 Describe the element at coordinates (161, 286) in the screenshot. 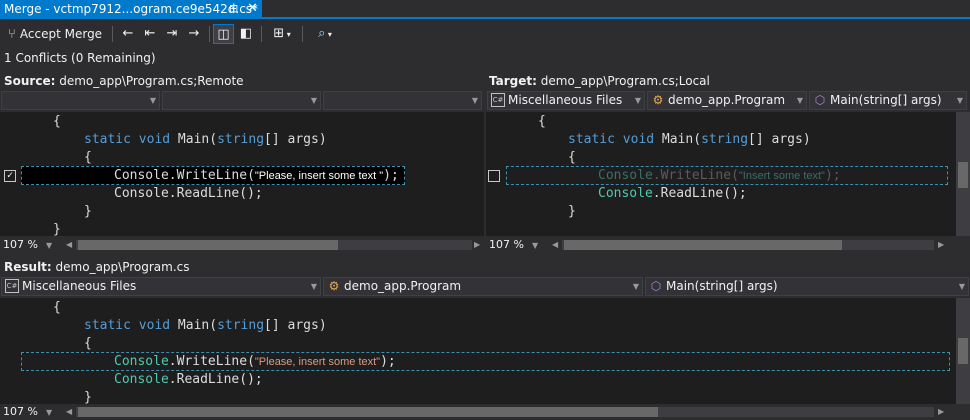

I see `result-project-dropdown: C# Miscellaneous Files ▼` at that location.